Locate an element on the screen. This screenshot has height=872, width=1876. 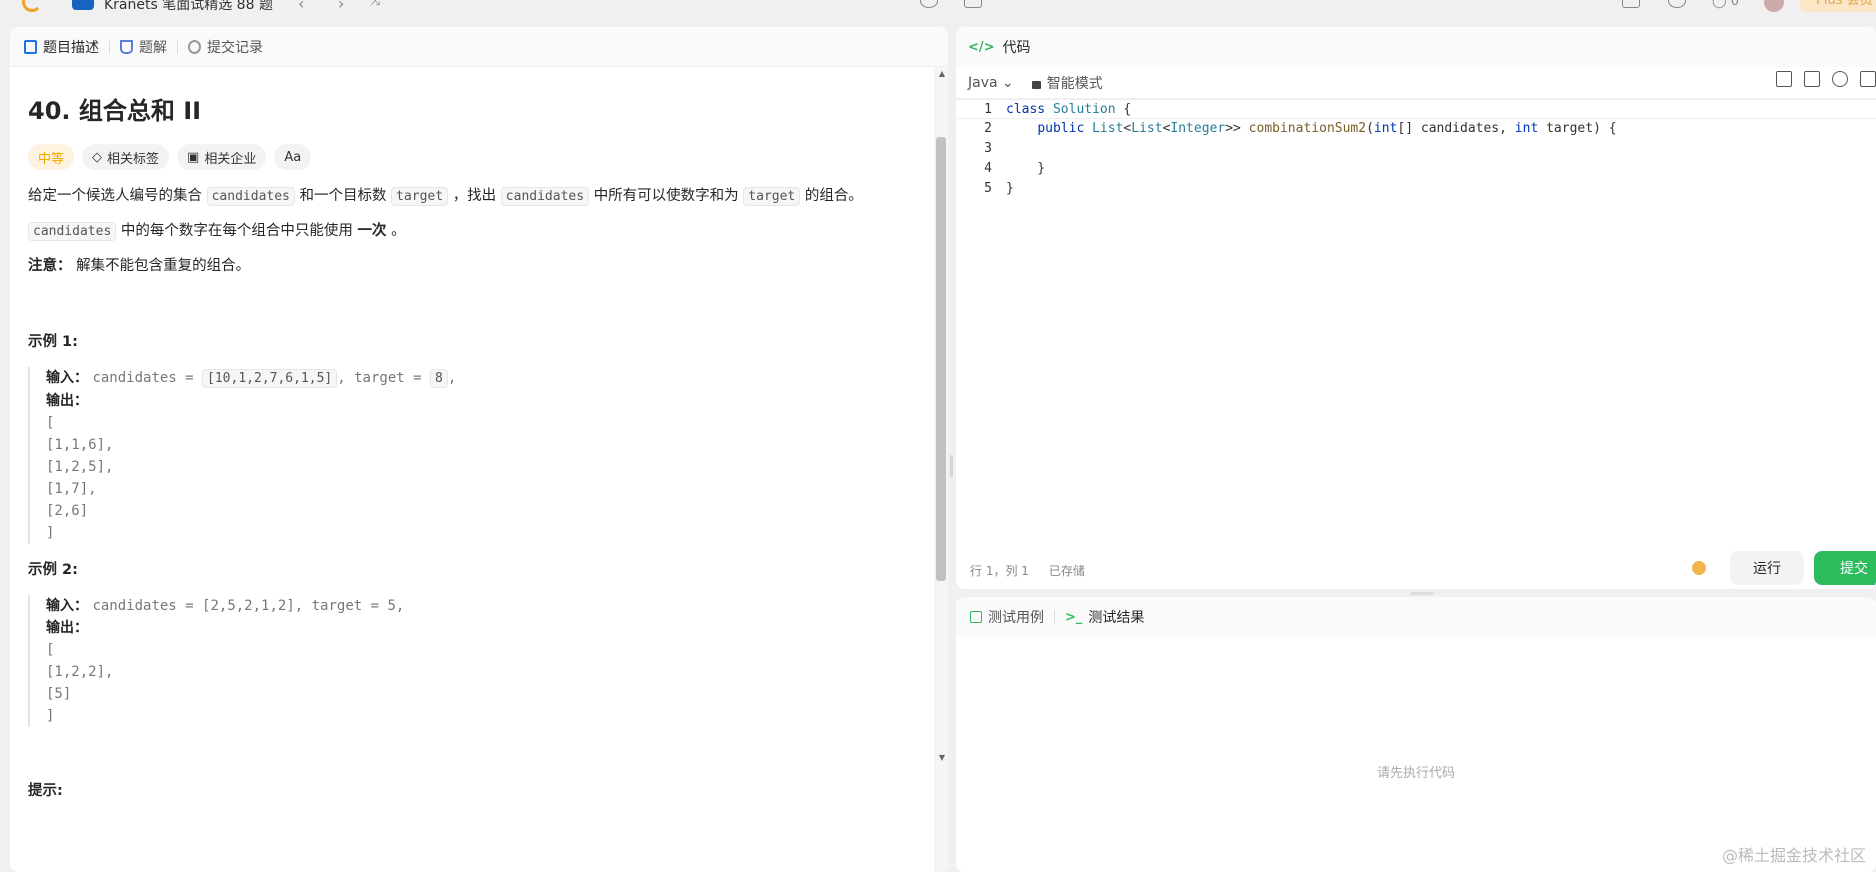
code-line: 5 } is located at coordinates (1416, 189).